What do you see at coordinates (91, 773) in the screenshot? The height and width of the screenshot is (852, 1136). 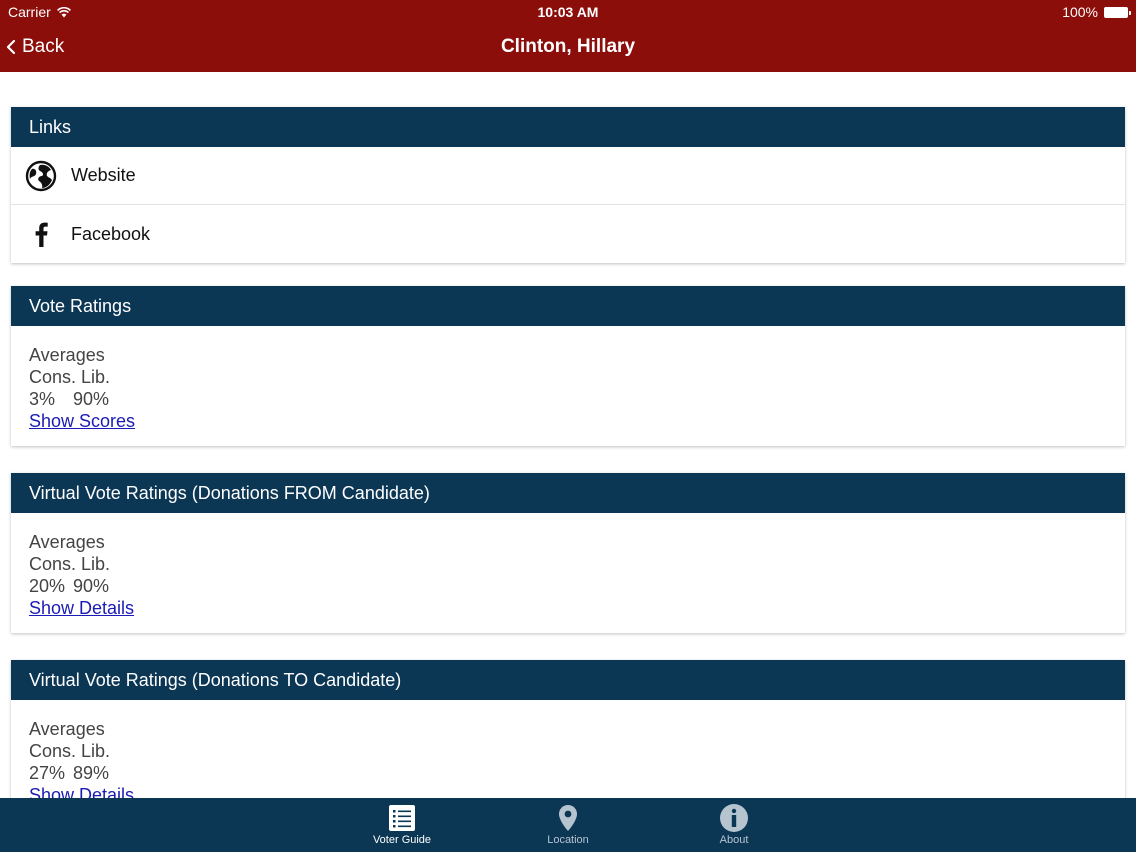 I see `lib-value: 89%` at bounding box center [91, 773].